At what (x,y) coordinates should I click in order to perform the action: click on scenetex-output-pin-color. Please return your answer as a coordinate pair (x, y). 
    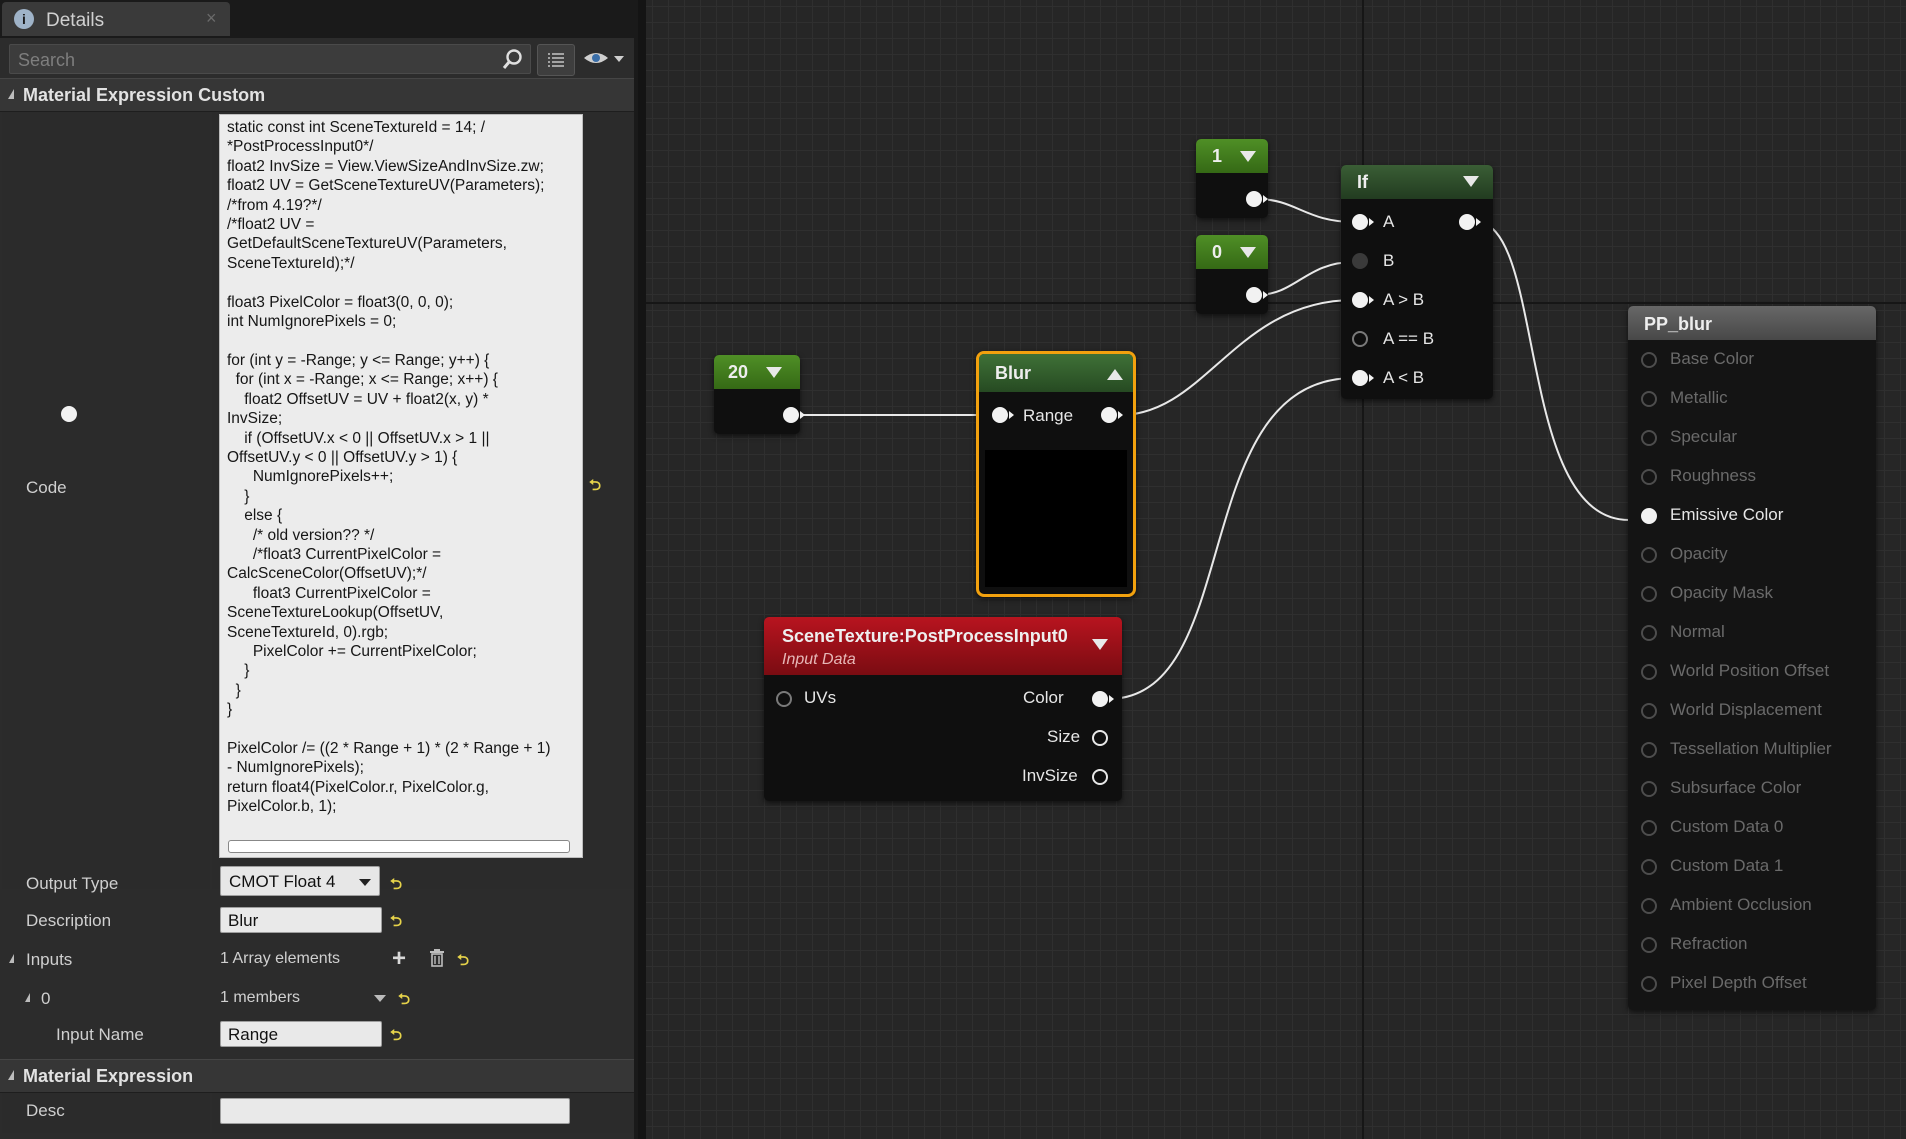
    Looking at the image, I should click on (1100, 699).